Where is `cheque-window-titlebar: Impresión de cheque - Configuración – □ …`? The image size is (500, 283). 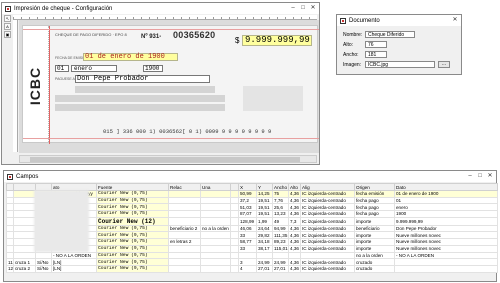
cheque-window-titlebar: Impresión de cheque - Configuración – □ … is located at coordinates (160, 8).